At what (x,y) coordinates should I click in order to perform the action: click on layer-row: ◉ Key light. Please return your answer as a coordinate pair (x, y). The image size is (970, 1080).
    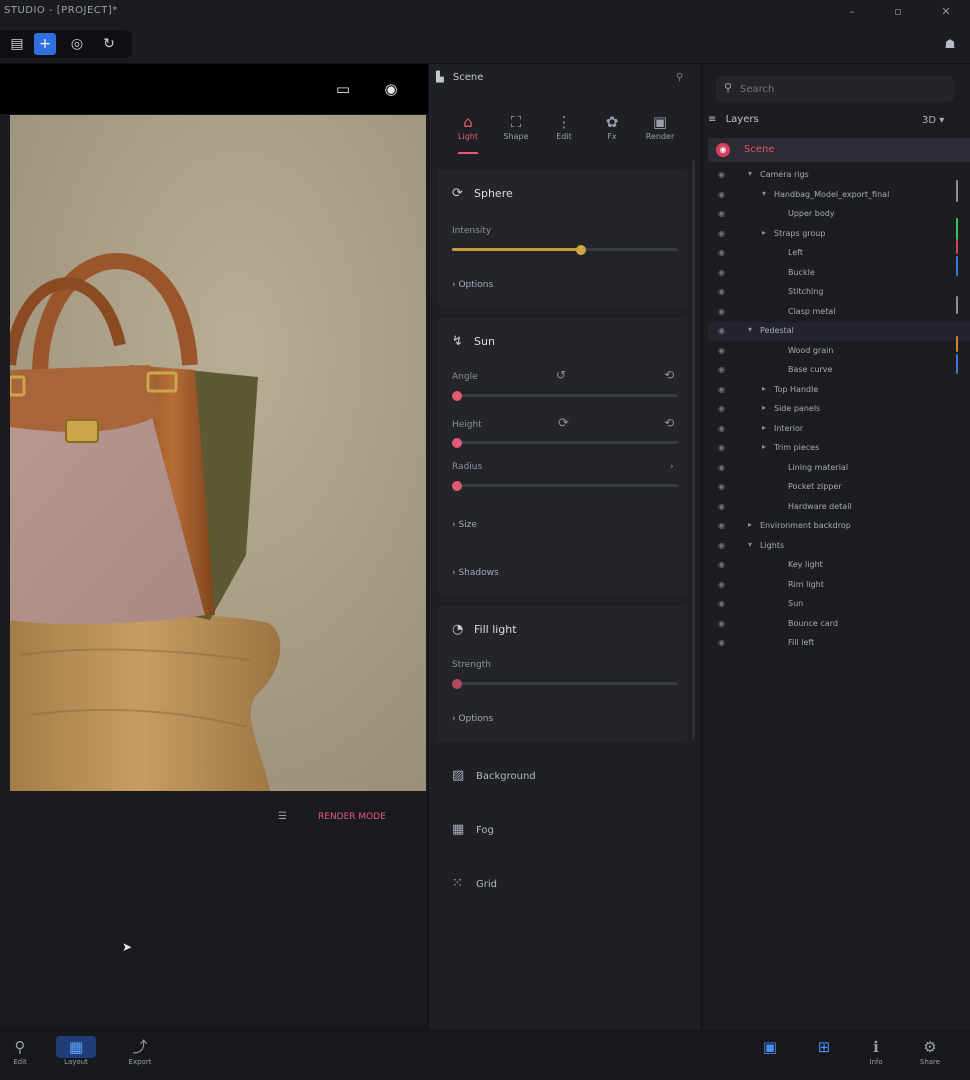
    Looking at the image, I should click on (839, 565).